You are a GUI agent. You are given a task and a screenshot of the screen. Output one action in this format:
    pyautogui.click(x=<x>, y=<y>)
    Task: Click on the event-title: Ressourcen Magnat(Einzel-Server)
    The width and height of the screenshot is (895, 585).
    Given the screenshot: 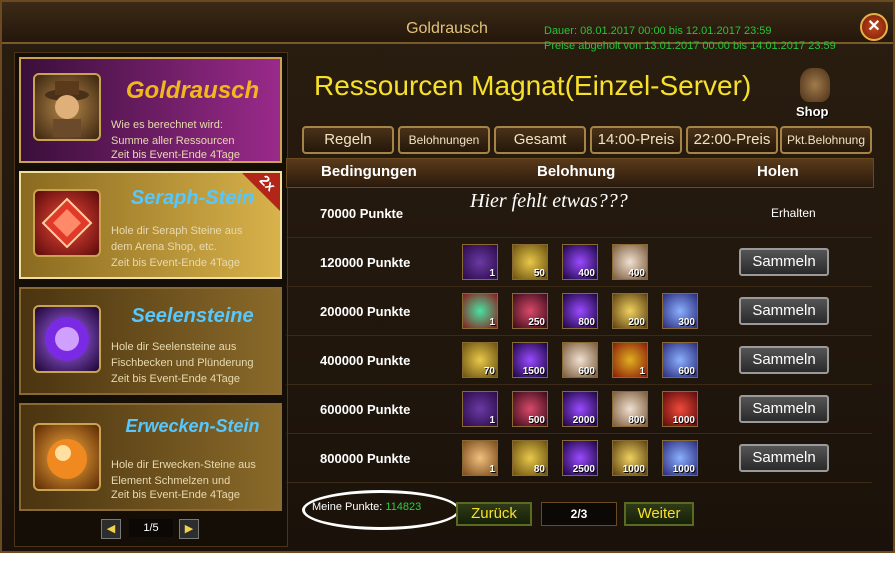 What is the action you would take?
    pyautogui.click(x=533, y=85)
    